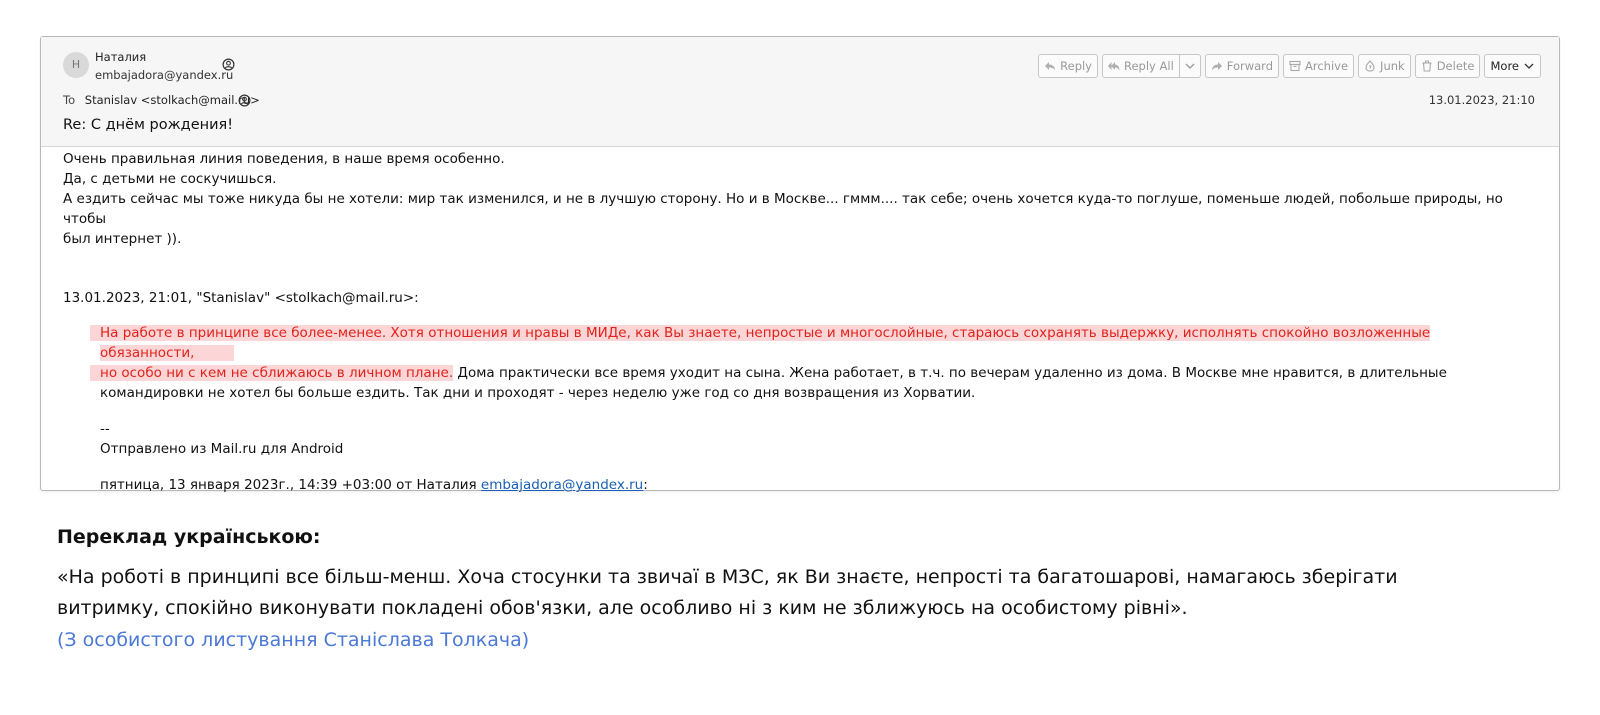  Describe the element at coordinates (1216, 66) in the screenshot. I see `forward-icon` at that location.